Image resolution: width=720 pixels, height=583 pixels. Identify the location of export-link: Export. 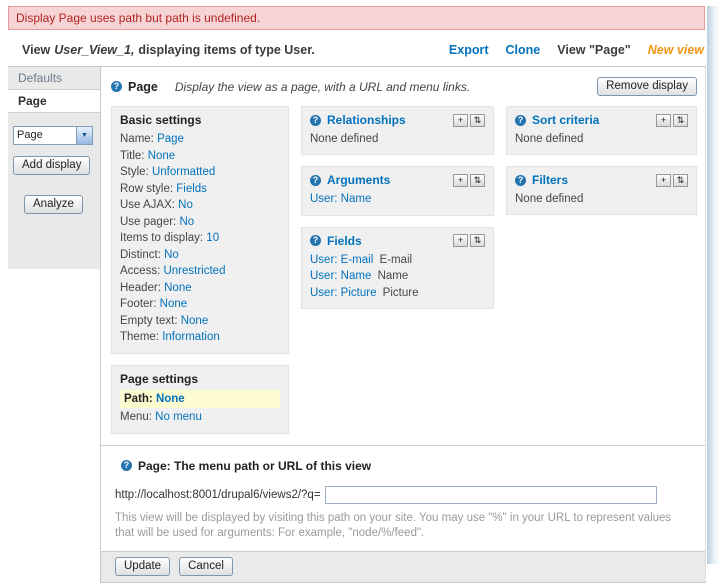
(469, 50).